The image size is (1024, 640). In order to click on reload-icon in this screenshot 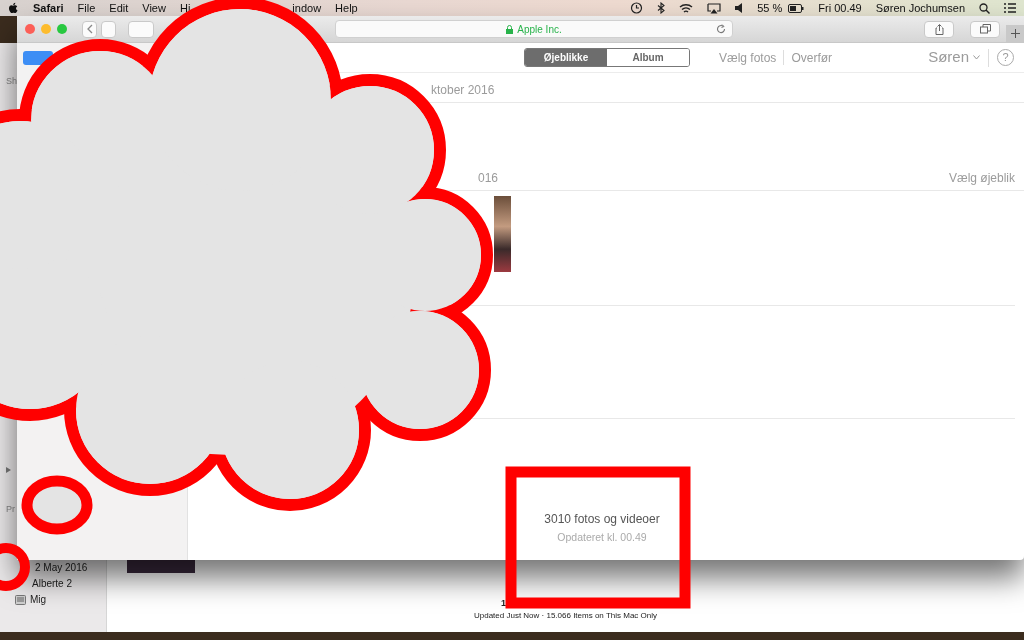, I will do `click(721, 29)`.